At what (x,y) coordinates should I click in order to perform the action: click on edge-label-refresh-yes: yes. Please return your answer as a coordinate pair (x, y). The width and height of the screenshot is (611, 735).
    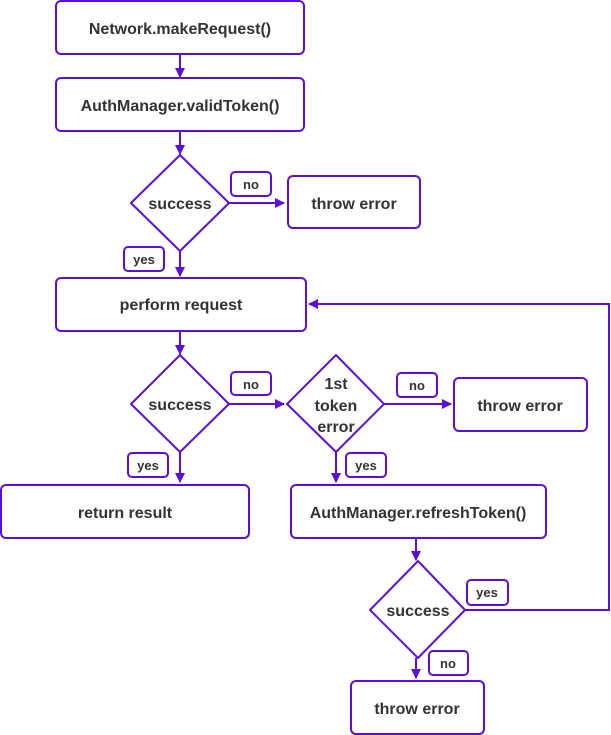
    Looking at the image, I should click on (487, 592).